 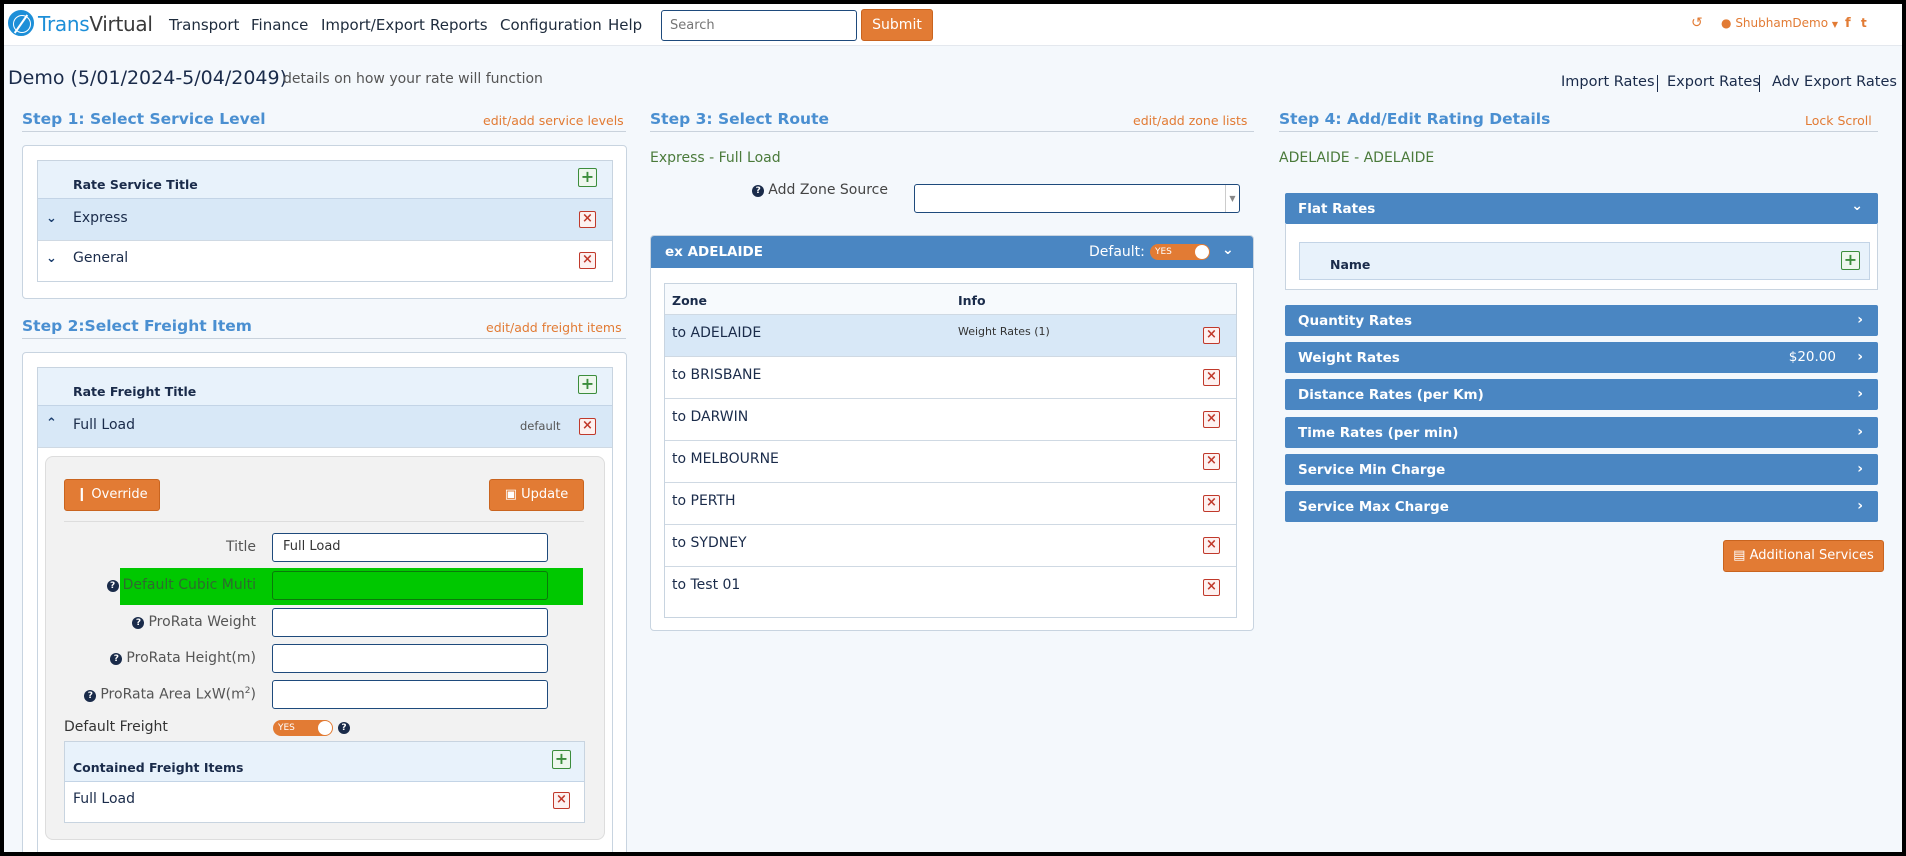 I want to click on flat-rates-header: Flat Rates ⌄, so click(x=1581, y=208).